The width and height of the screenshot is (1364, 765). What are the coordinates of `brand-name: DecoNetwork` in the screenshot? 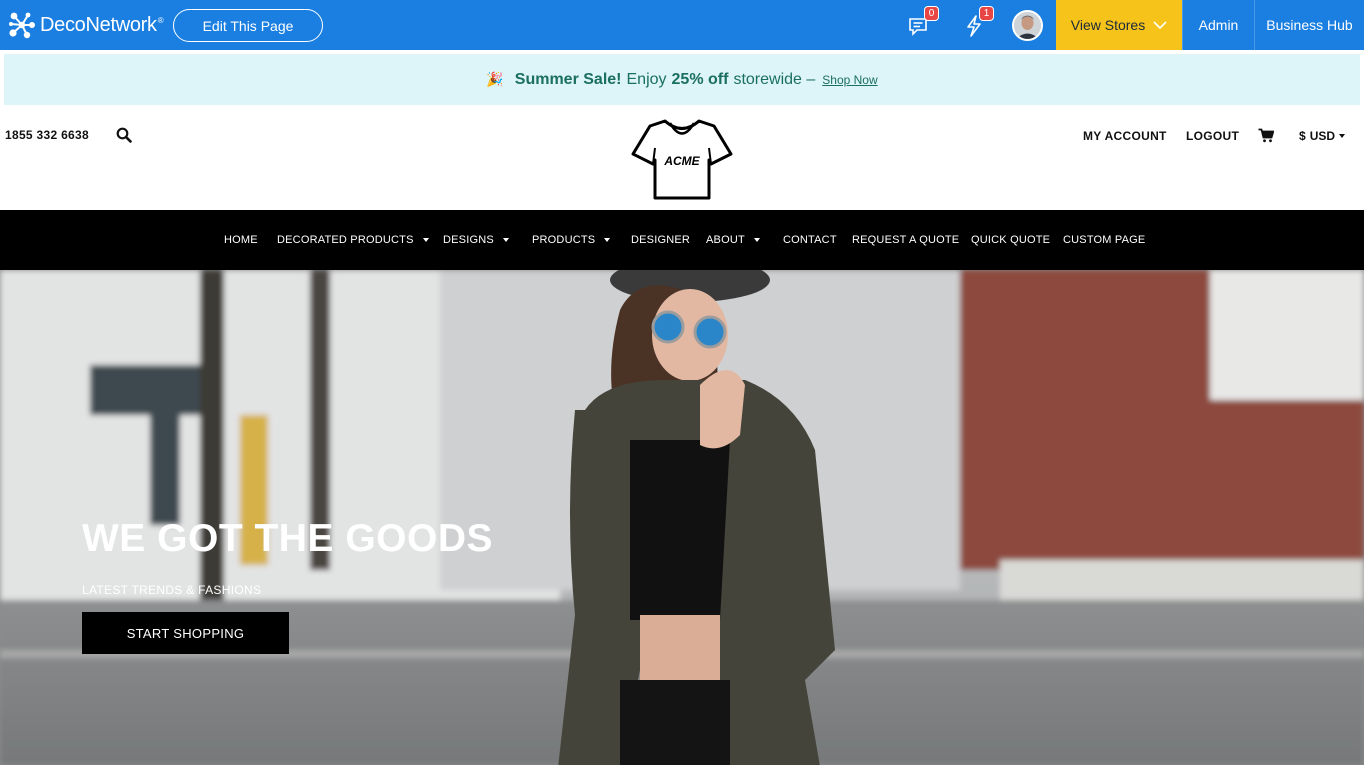 It's located at (98, 24).